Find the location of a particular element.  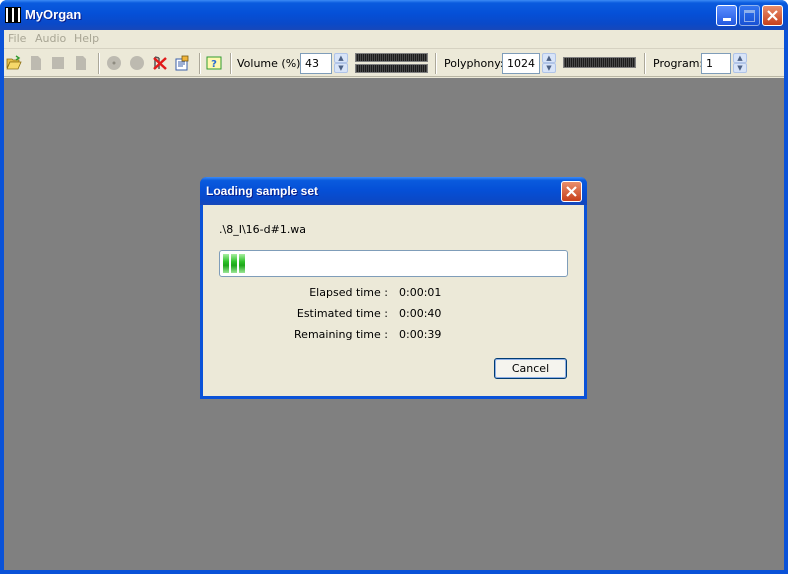

minimize-button is located at coordinates (726, 15).